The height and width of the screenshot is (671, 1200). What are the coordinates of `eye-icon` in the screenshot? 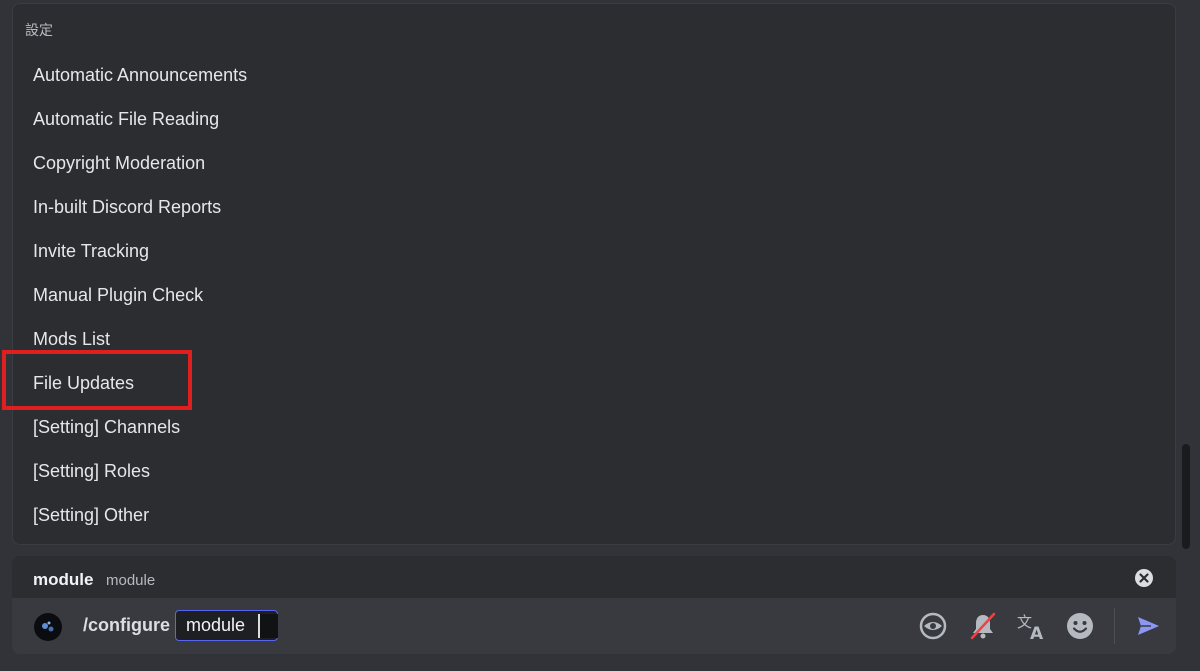 It's located at (933, 626).